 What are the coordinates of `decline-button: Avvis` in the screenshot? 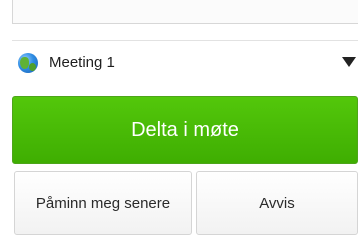 It's located at (277, 203).